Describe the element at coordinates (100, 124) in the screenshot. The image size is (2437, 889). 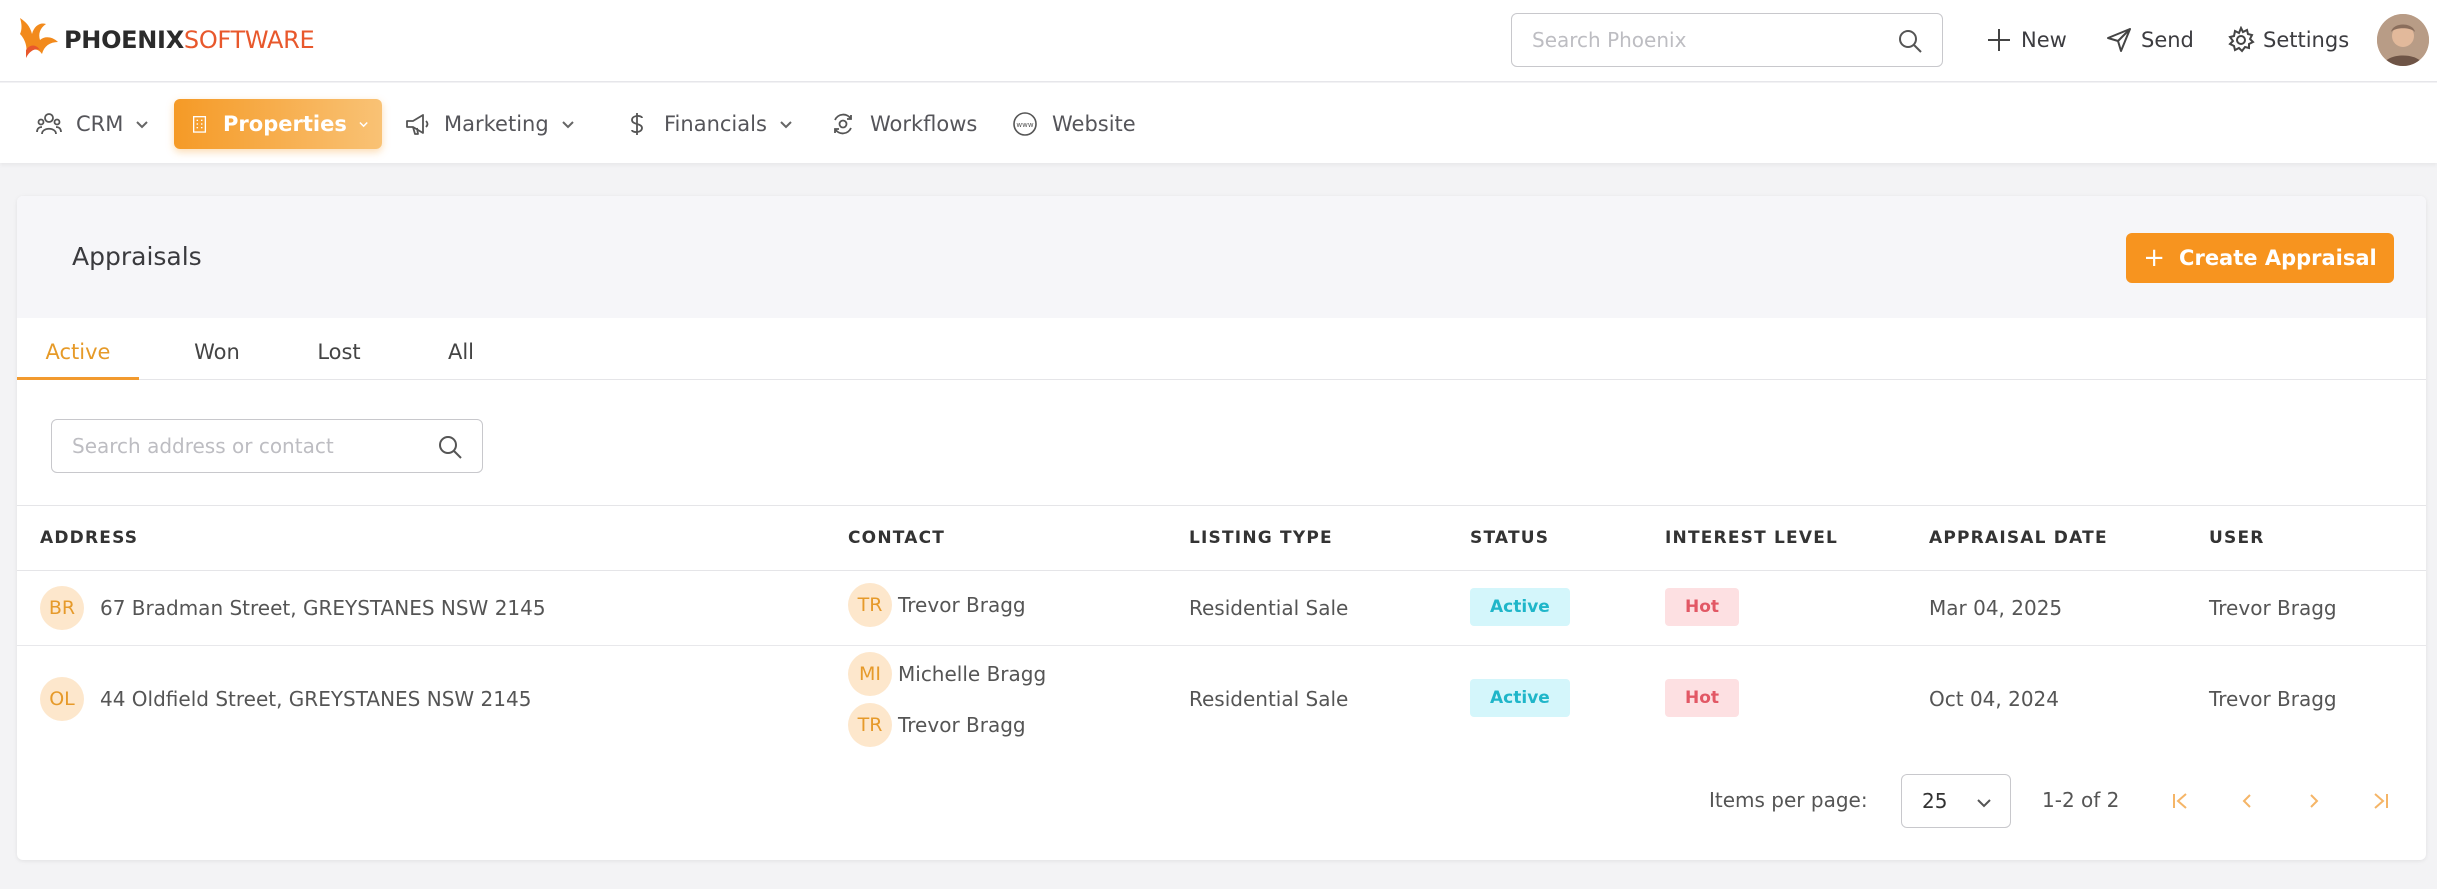
I see `nav-item-label: CRM` at that location.